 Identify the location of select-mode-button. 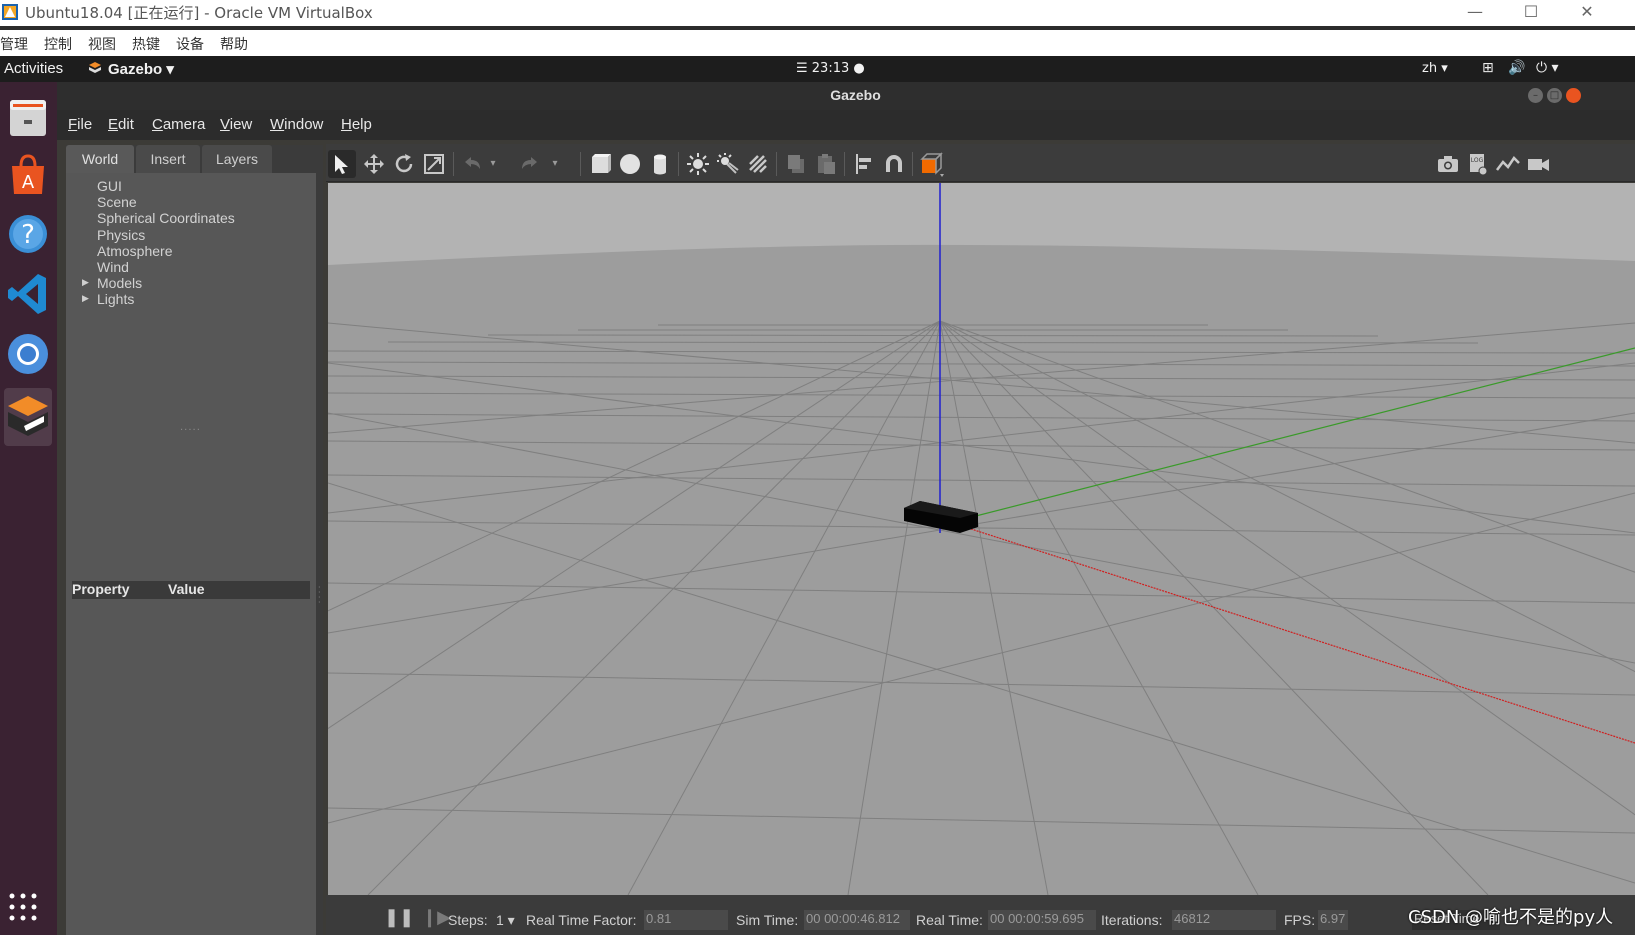
(342, 164).